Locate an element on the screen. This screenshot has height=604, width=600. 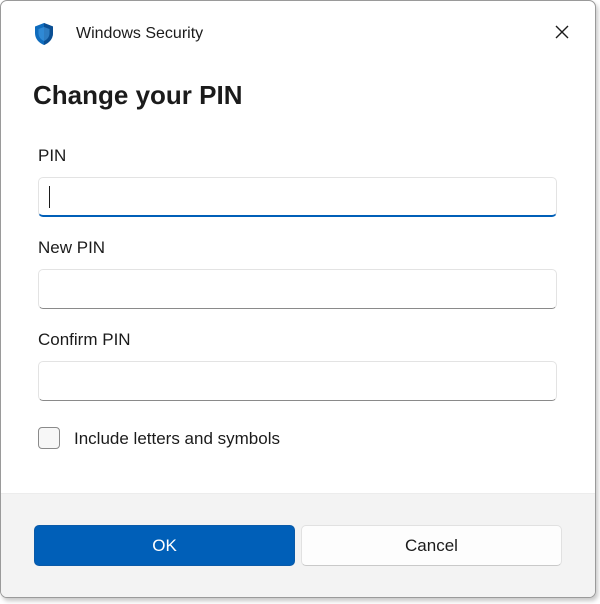
ok-button: OK is located at coordinates (164, 545).